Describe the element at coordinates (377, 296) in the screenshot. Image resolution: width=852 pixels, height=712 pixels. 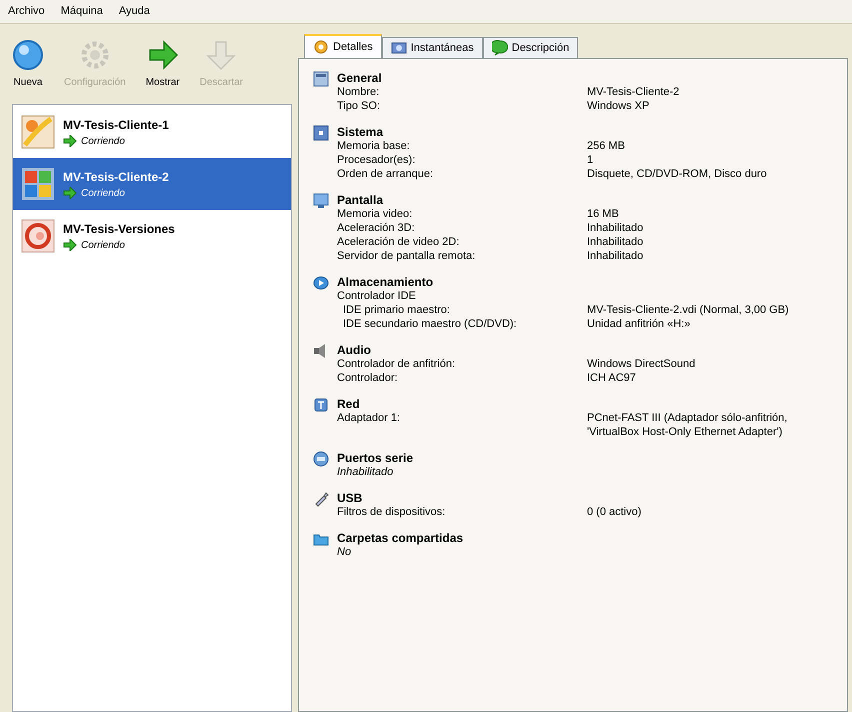
I see `detail-label: Controlador IDE` at that location.